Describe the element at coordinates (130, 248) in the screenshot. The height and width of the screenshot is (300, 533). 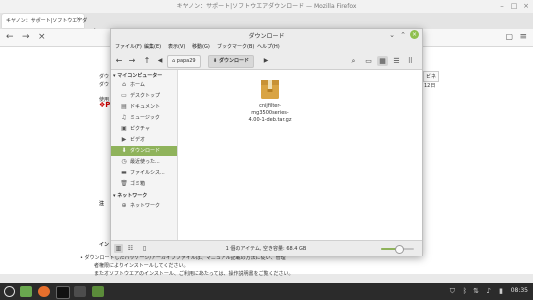
I see `sidebar-tree-icon: ☷` at that location.